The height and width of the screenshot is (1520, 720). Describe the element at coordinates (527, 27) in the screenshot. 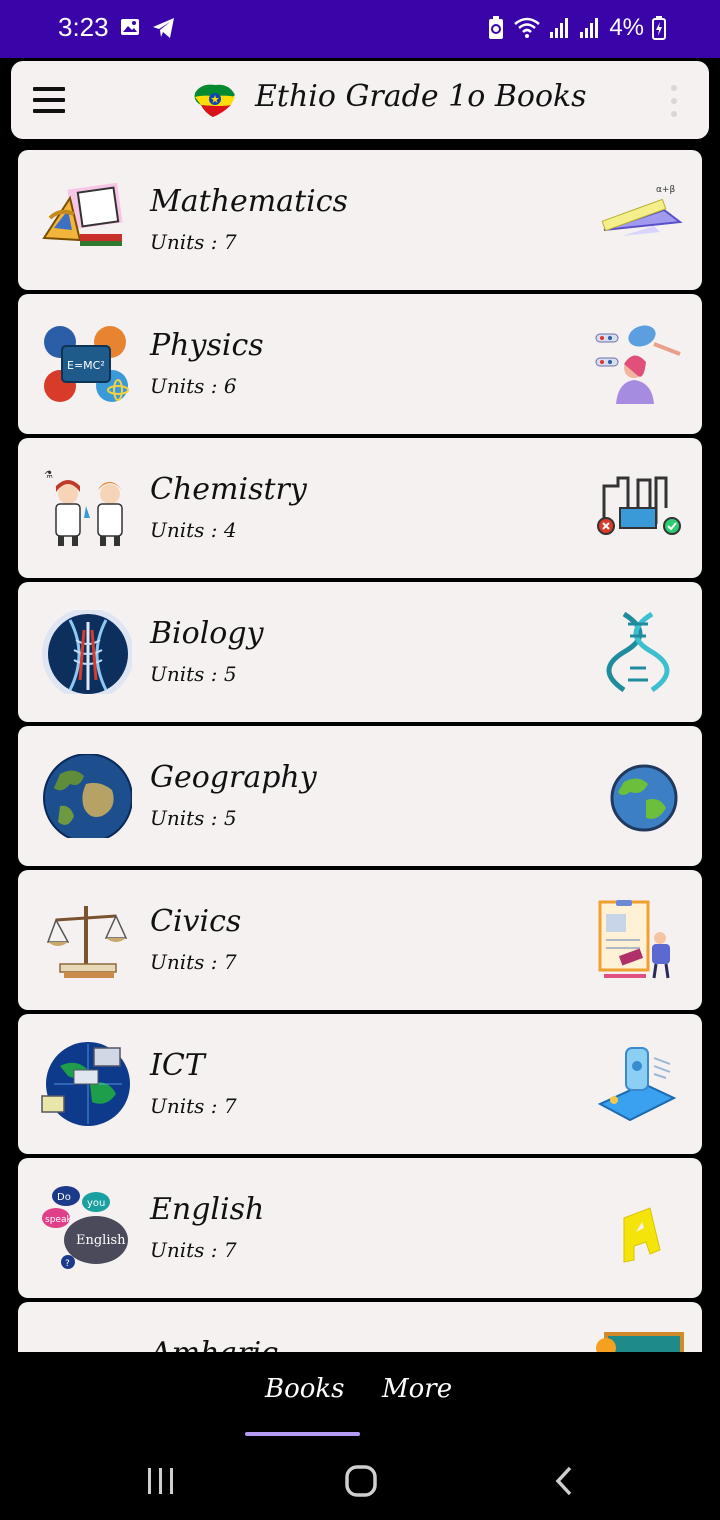

I see `wifi-icon` at that location.